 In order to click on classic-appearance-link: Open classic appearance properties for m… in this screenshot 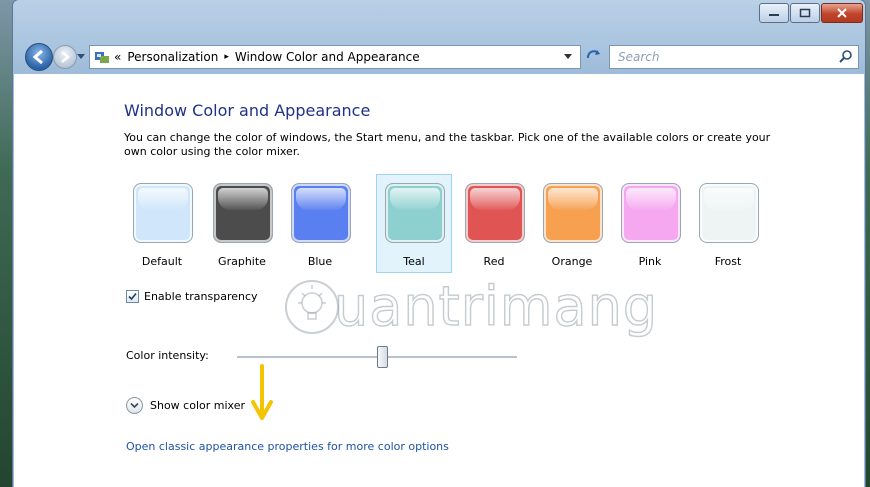, I will do `click(287, 446)`.